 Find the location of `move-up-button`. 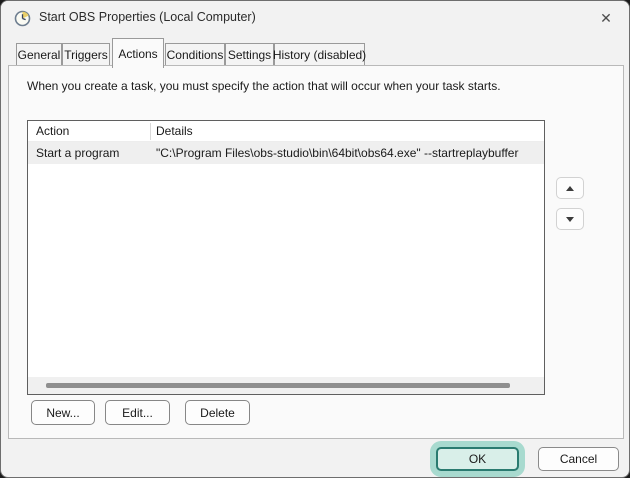

move-up-button is located at coordinates (570, 188).